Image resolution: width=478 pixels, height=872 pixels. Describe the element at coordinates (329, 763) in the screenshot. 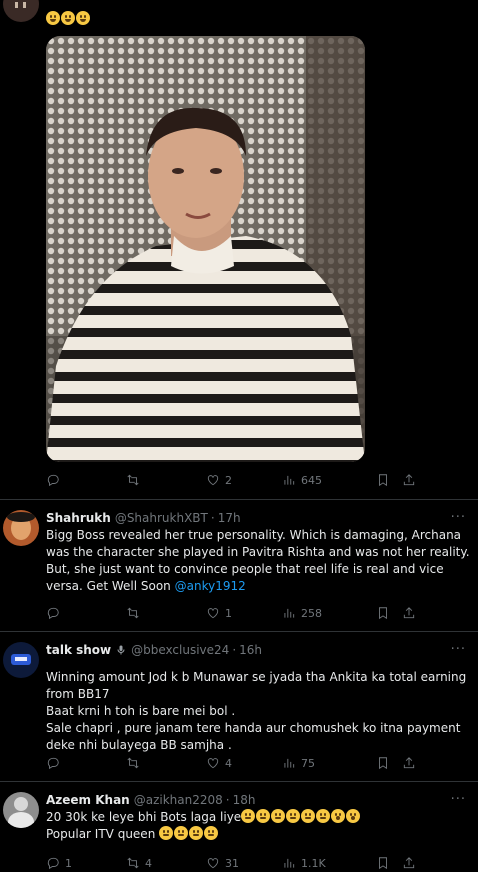

I see `views-button: 75` at that location.